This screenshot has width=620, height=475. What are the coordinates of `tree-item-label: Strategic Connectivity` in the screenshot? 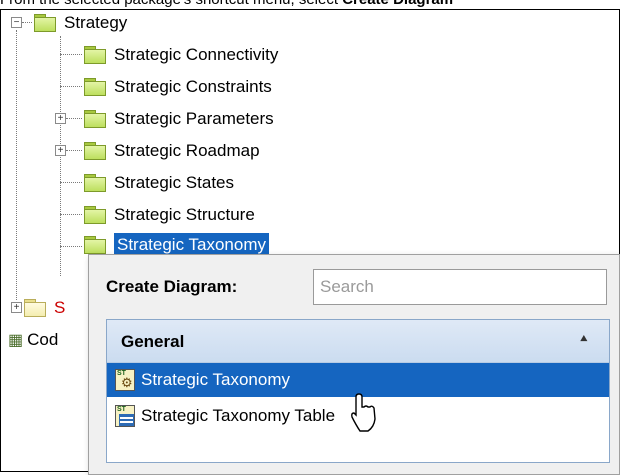 It's located at (196, 54).